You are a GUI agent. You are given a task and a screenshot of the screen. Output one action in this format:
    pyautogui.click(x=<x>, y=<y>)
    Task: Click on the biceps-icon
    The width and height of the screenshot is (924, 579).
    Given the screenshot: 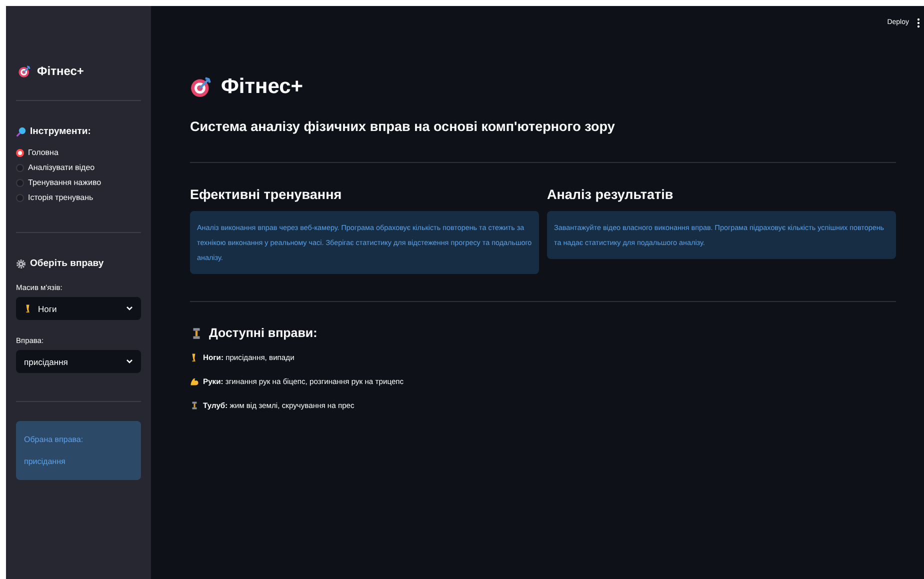 What is the action you would take?
    pyautogui.click(x=194, y=381)
    